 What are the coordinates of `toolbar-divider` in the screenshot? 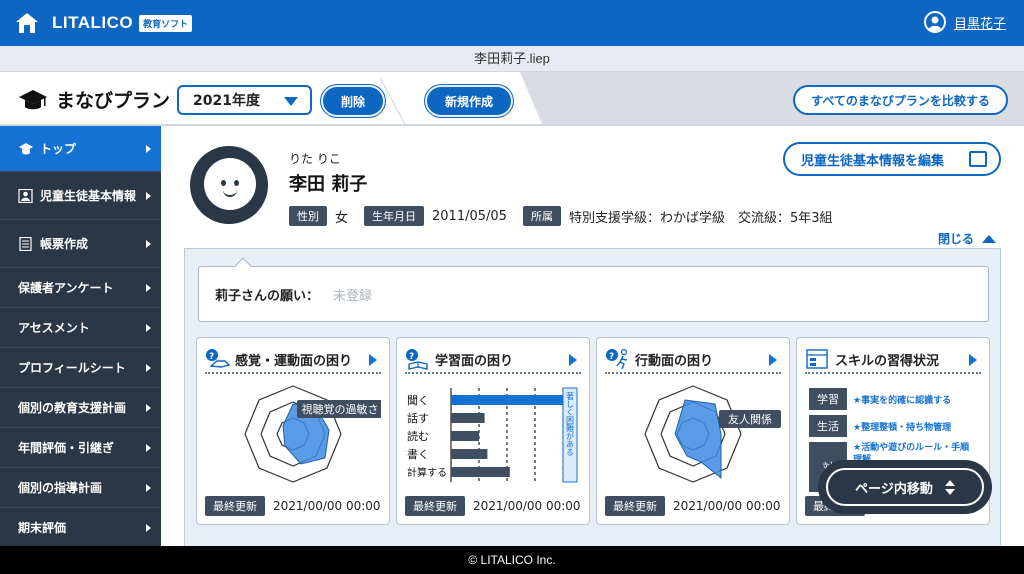 It's located at (405, 101).